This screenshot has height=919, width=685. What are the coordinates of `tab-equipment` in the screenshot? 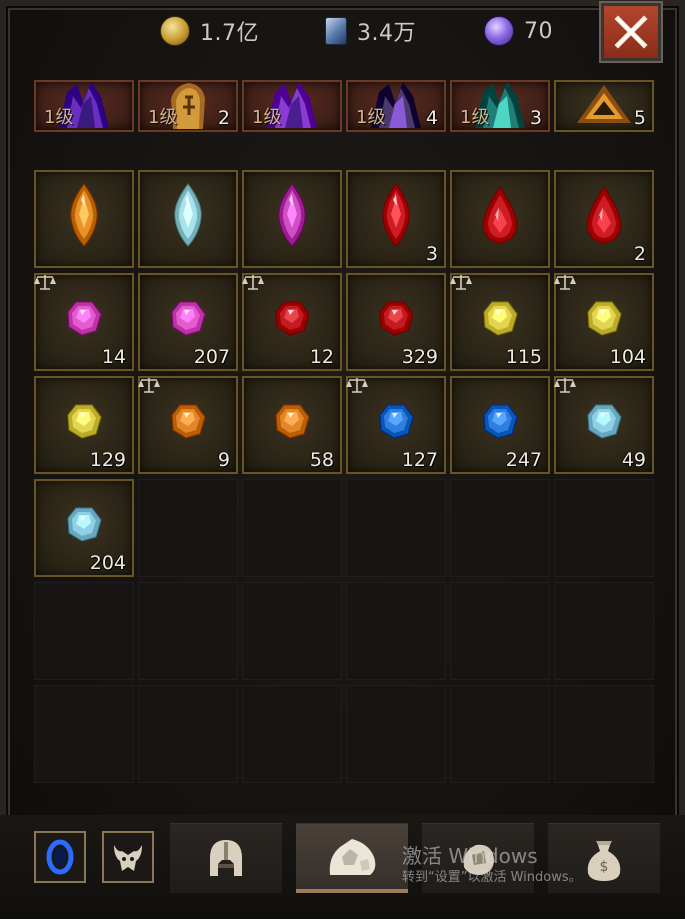 It's located at (226, 858).